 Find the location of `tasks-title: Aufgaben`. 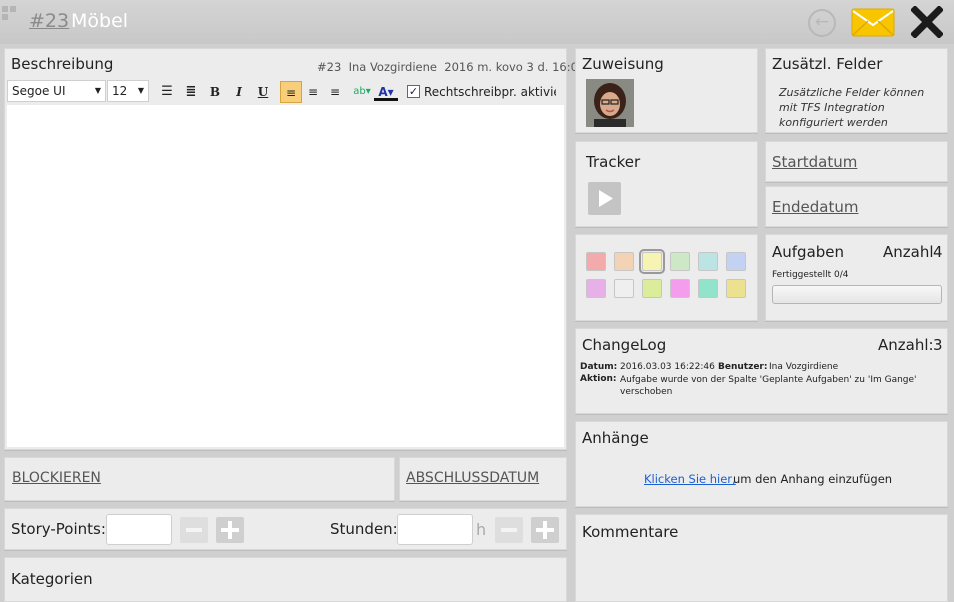

tasks-title: Aufgaben is located at coordinates (808, 252).